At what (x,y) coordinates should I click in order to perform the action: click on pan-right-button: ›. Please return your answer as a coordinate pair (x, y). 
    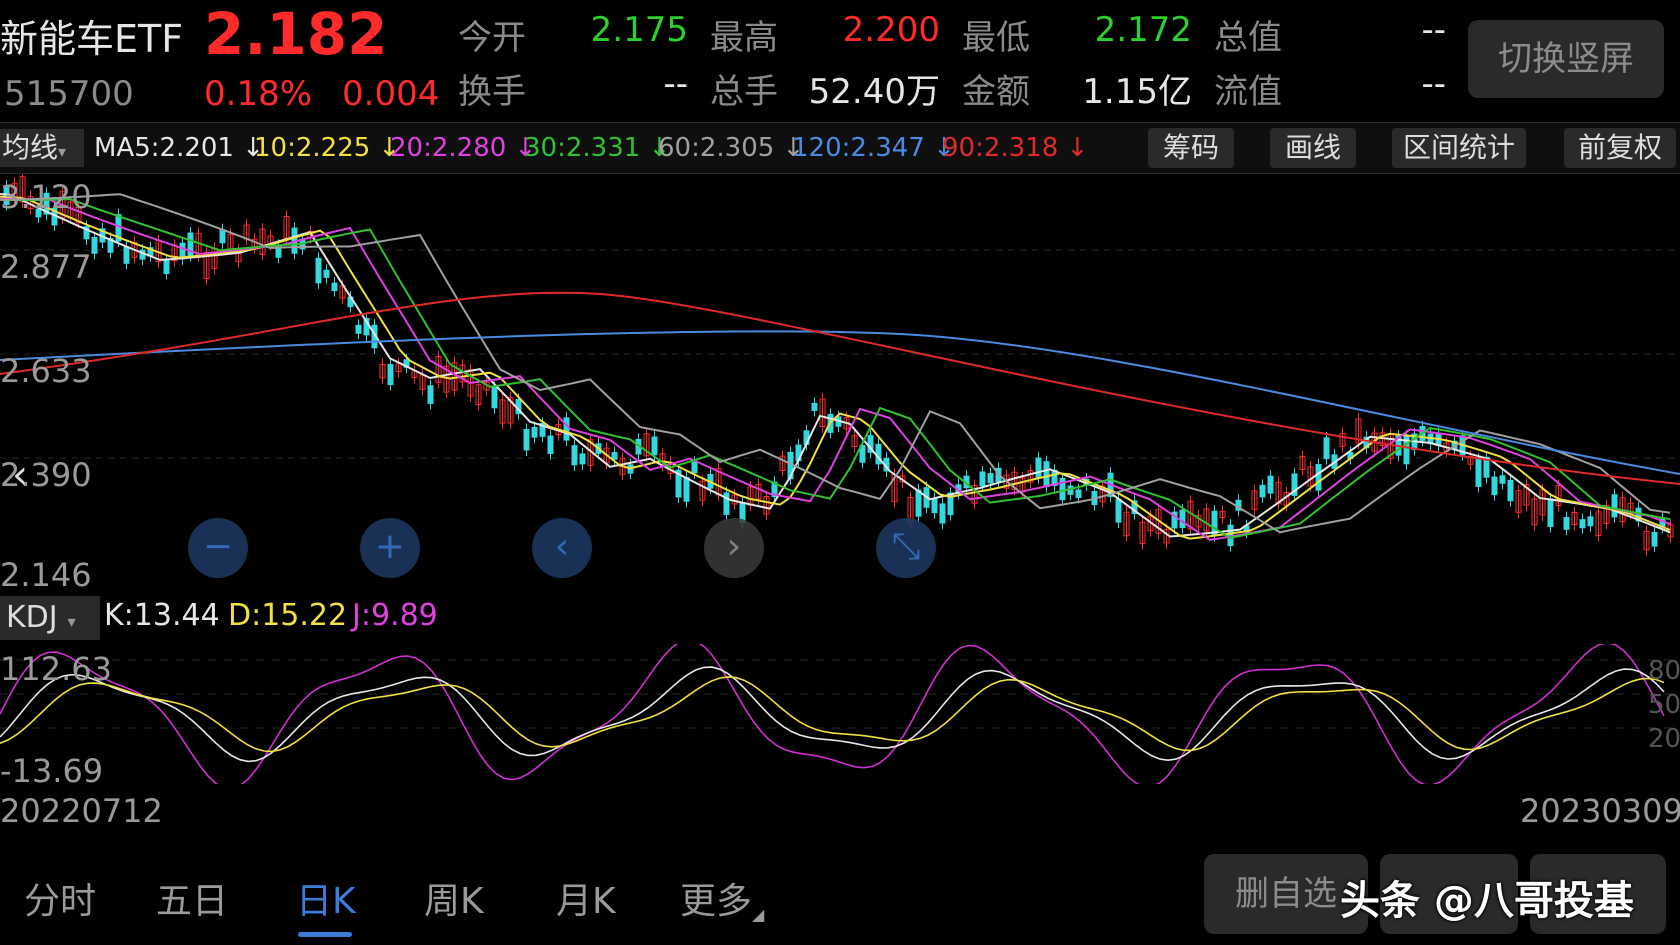
    Looking at the image, I should click on (734, 548).